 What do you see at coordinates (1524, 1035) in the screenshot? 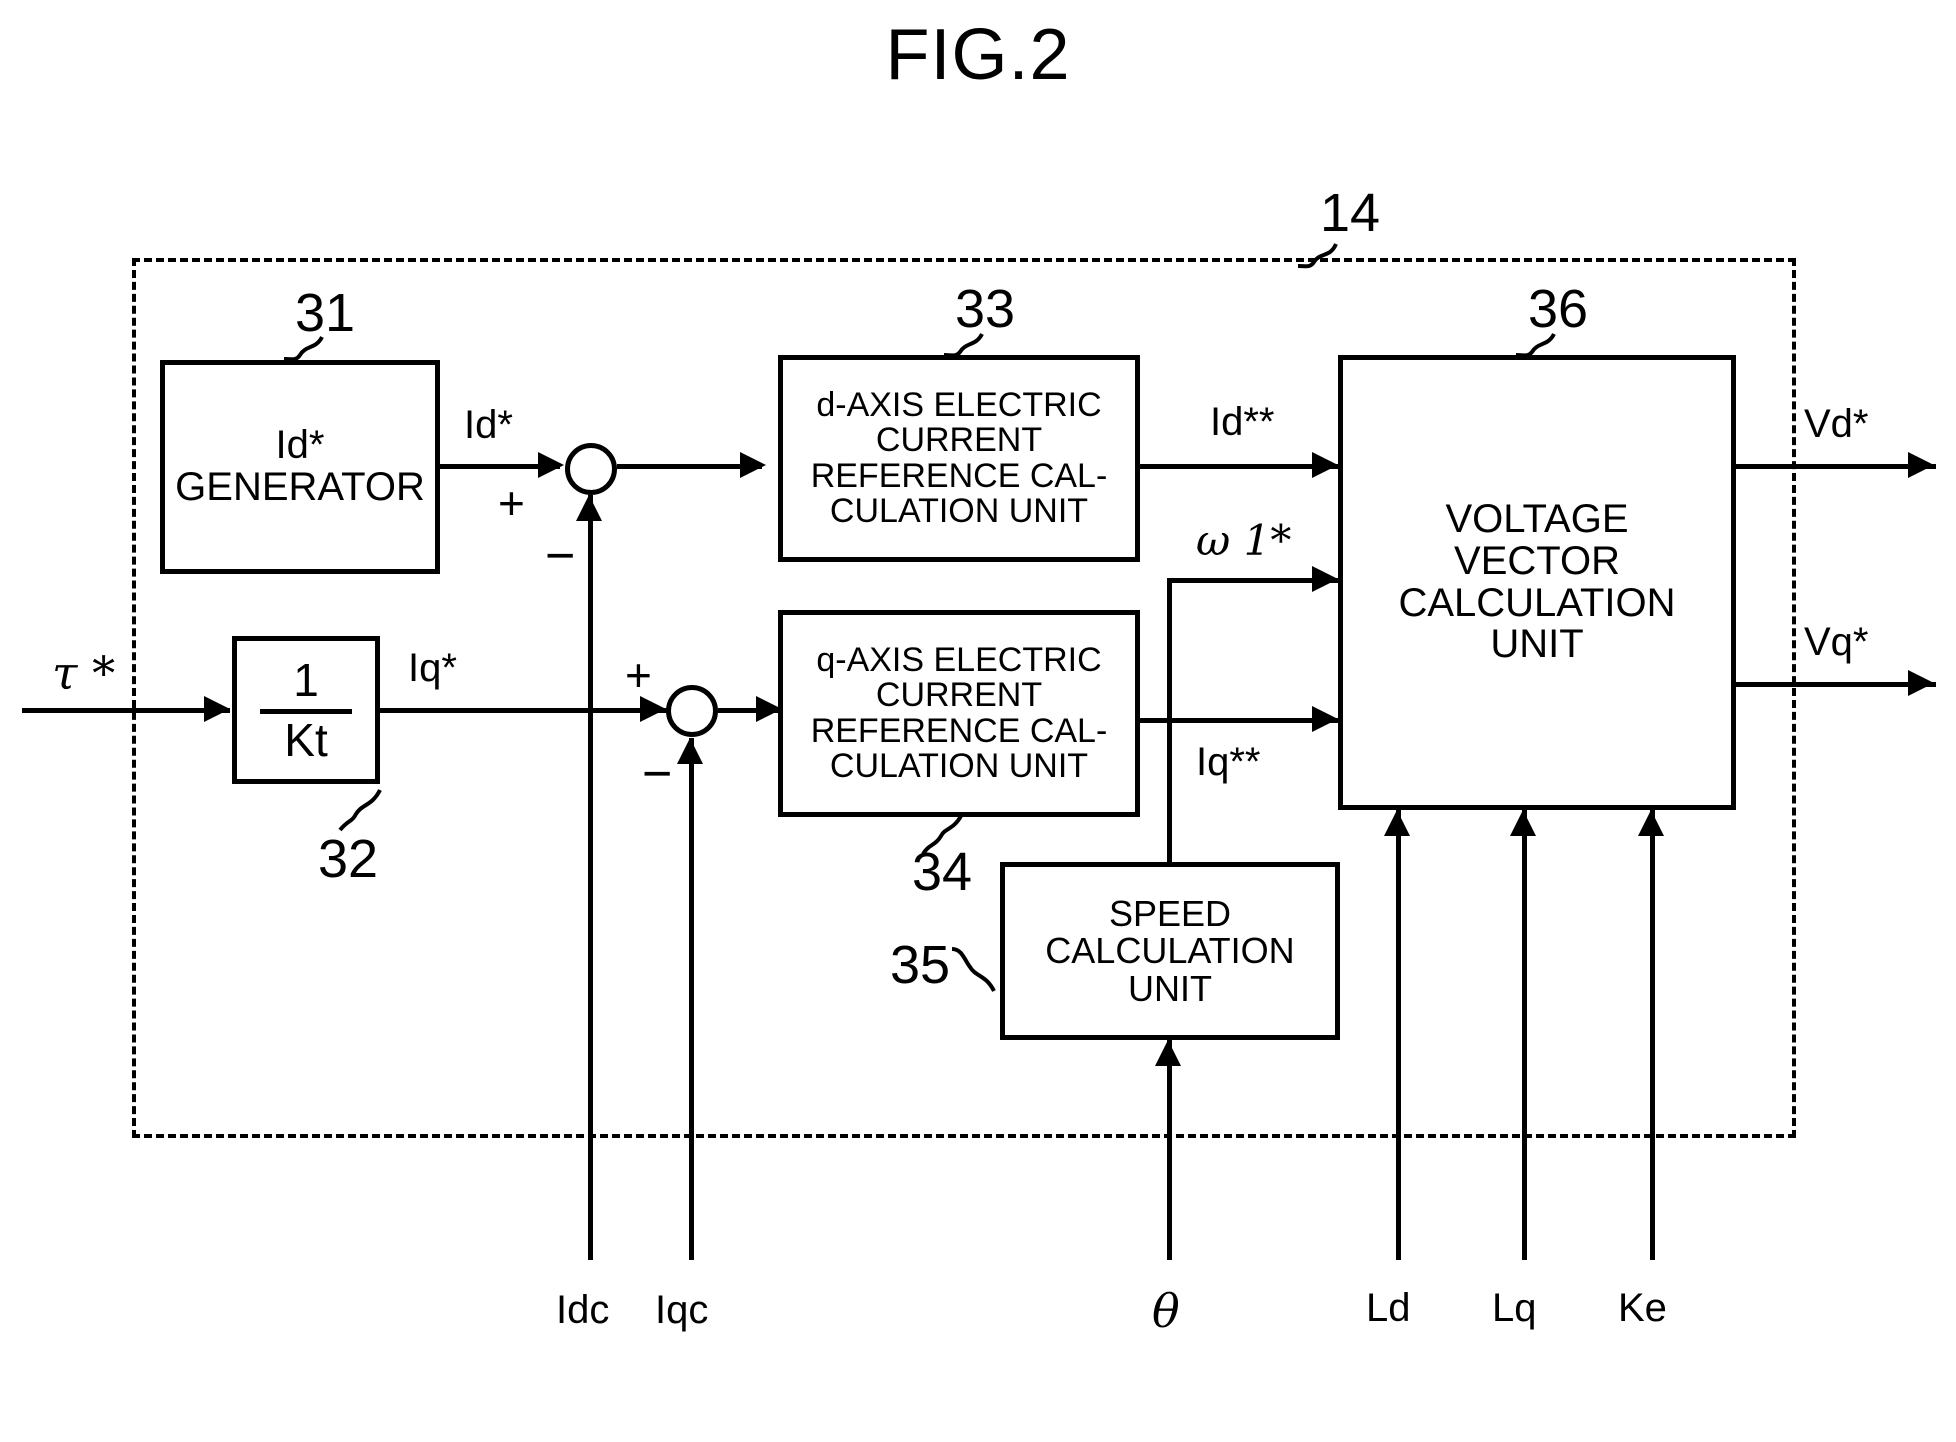
I see `wire-lq` at bounding box center [1524, 1035].